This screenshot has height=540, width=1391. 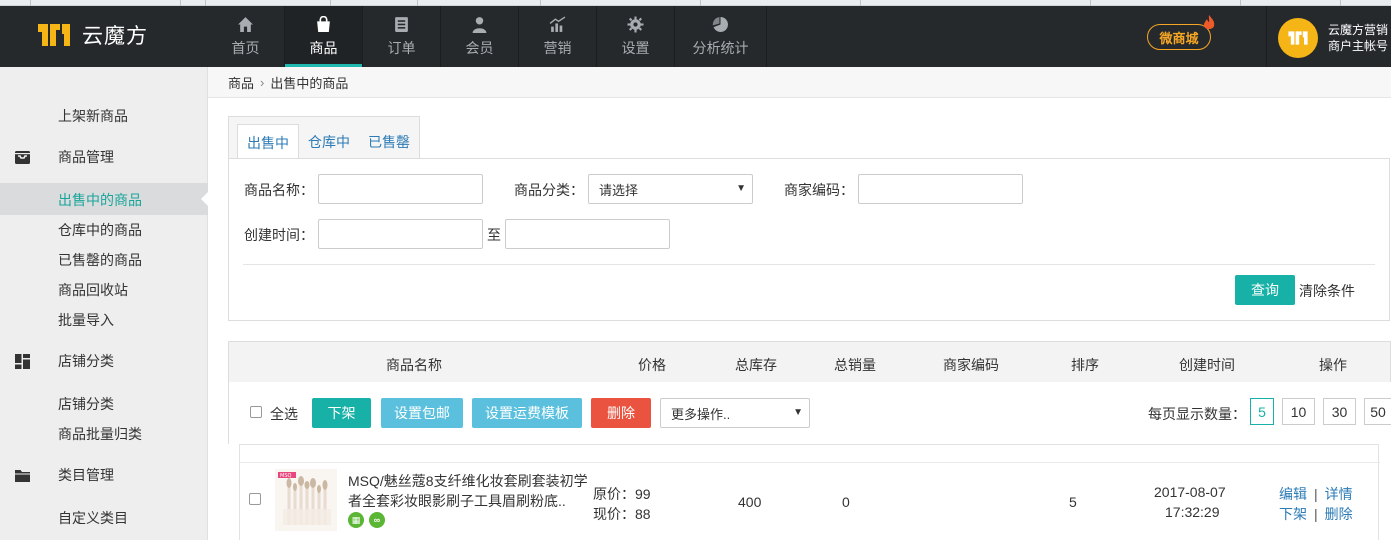 What do you see at coordinates (100, 434) in the screenshot?
I see `sidebar-item-batch-categorize: 商品批量归类` at bounding box center [100, 434].